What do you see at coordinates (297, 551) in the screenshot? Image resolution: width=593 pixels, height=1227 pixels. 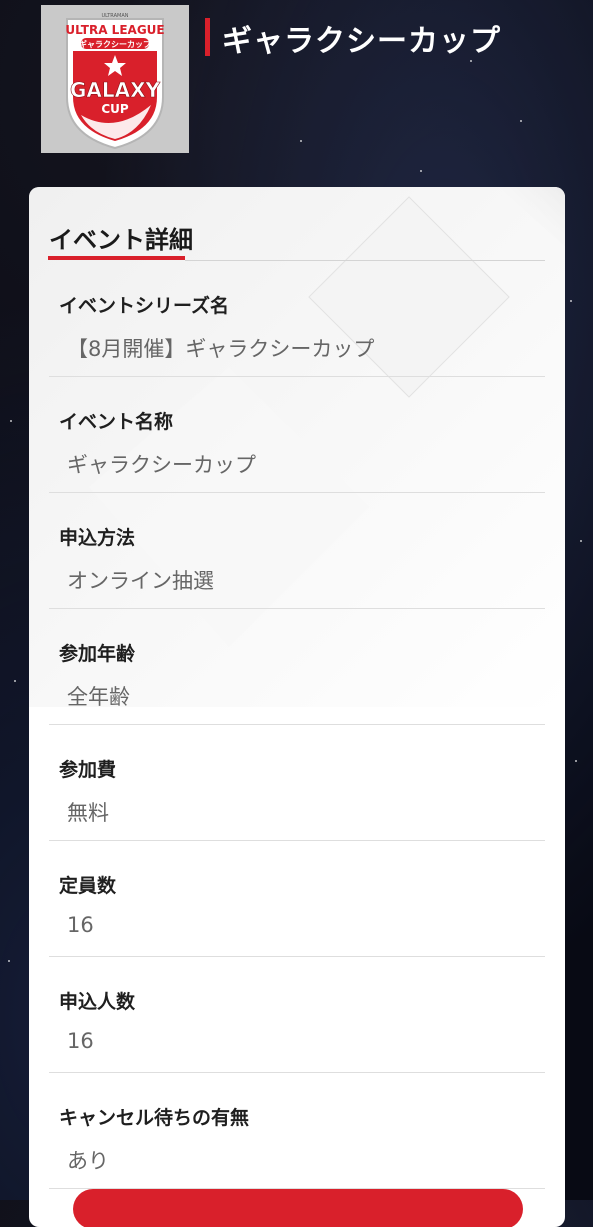 I see `detail-row-application-method: 申込方法 オンライン抽選` at bounding box center [297, 551].